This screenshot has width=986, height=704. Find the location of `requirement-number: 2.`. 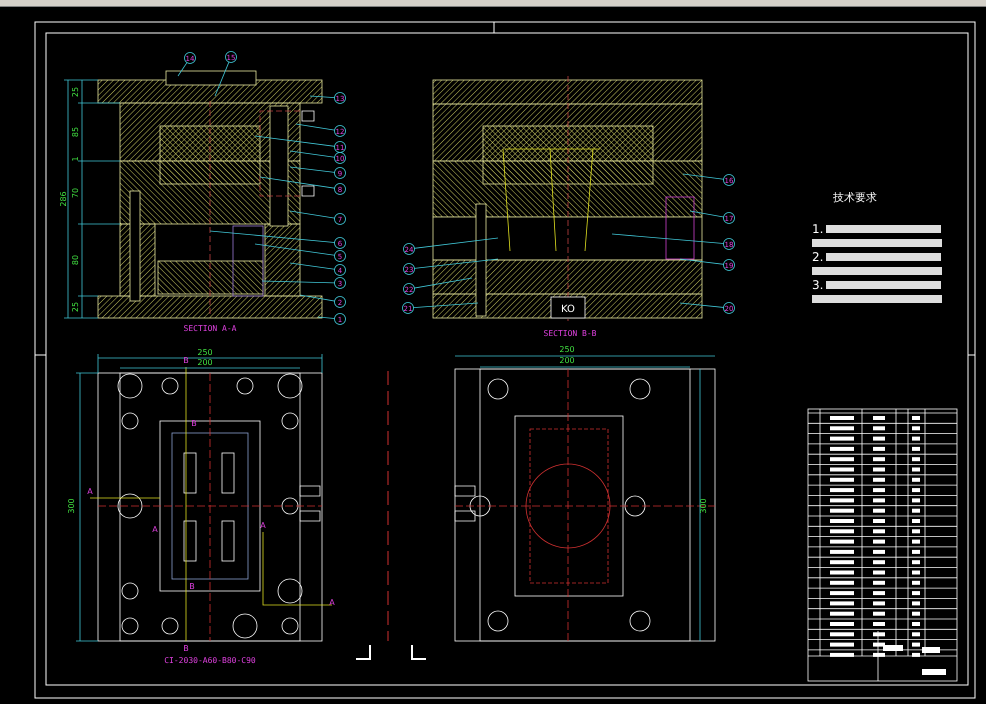

requirement-number: 2. is located at coordinates (818, 257).